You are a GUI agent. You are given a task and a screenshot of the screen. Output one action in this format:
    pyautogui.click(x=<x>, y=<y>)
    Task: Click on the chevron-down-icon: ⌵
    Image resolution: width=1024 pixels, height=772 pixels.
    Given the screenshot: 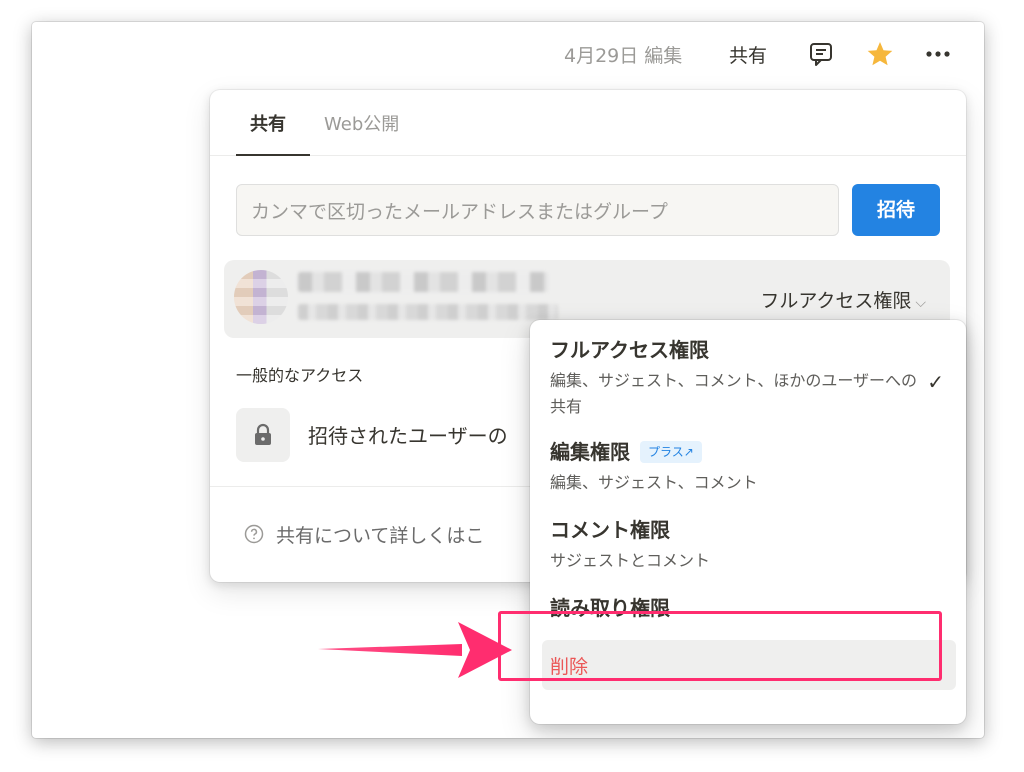 What is the action you would take?
    pyautogui.click(x=920, y=303)
    